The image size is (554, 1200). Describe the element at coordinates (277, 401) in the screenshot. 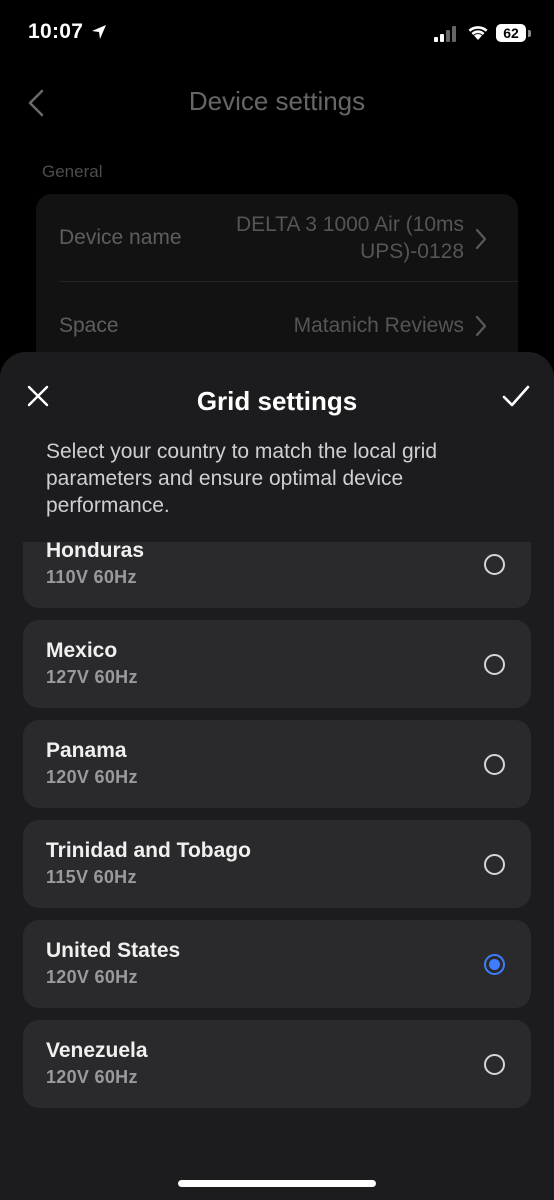

I see `sheet-title: Grid settings` at that location.